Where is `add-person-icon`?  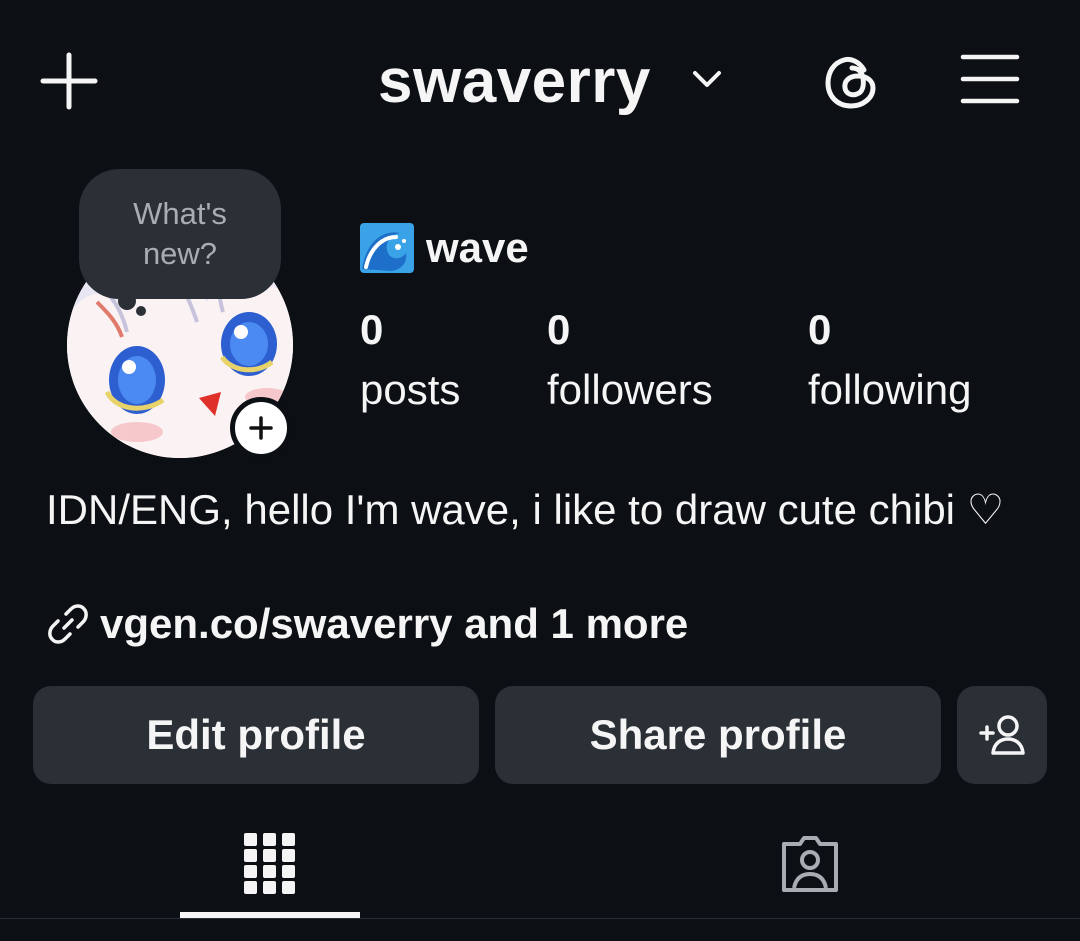
add-person-icon is located at coordinates (1002, 735).